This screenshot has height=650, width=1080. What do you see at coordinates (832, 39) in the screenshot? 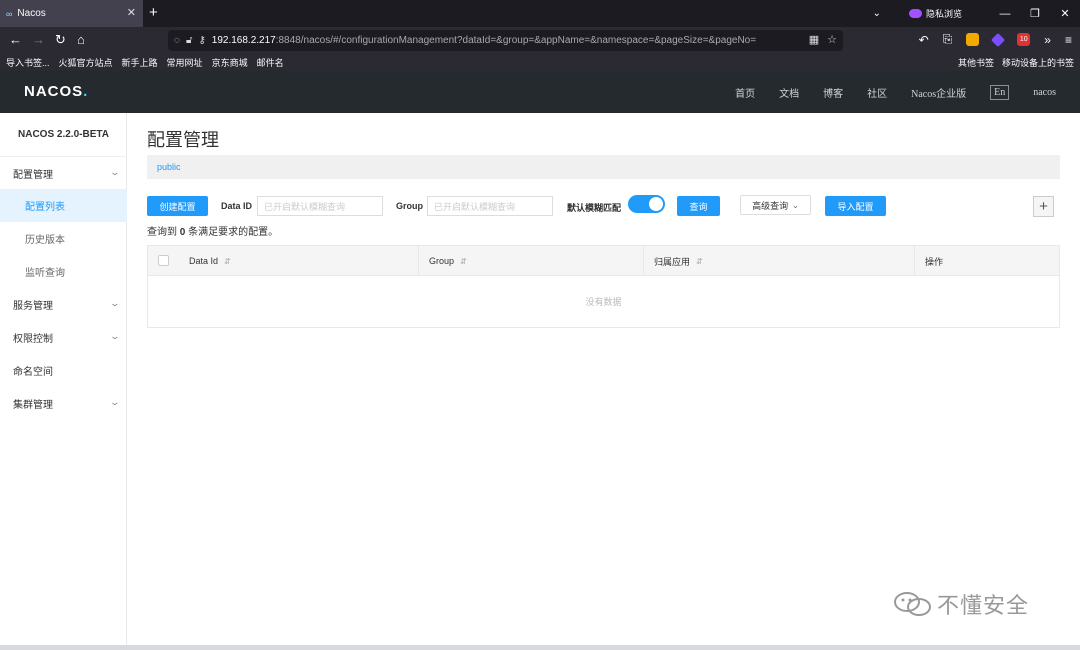
I see `star-icon: ☆` at bounding box center [832, 39].